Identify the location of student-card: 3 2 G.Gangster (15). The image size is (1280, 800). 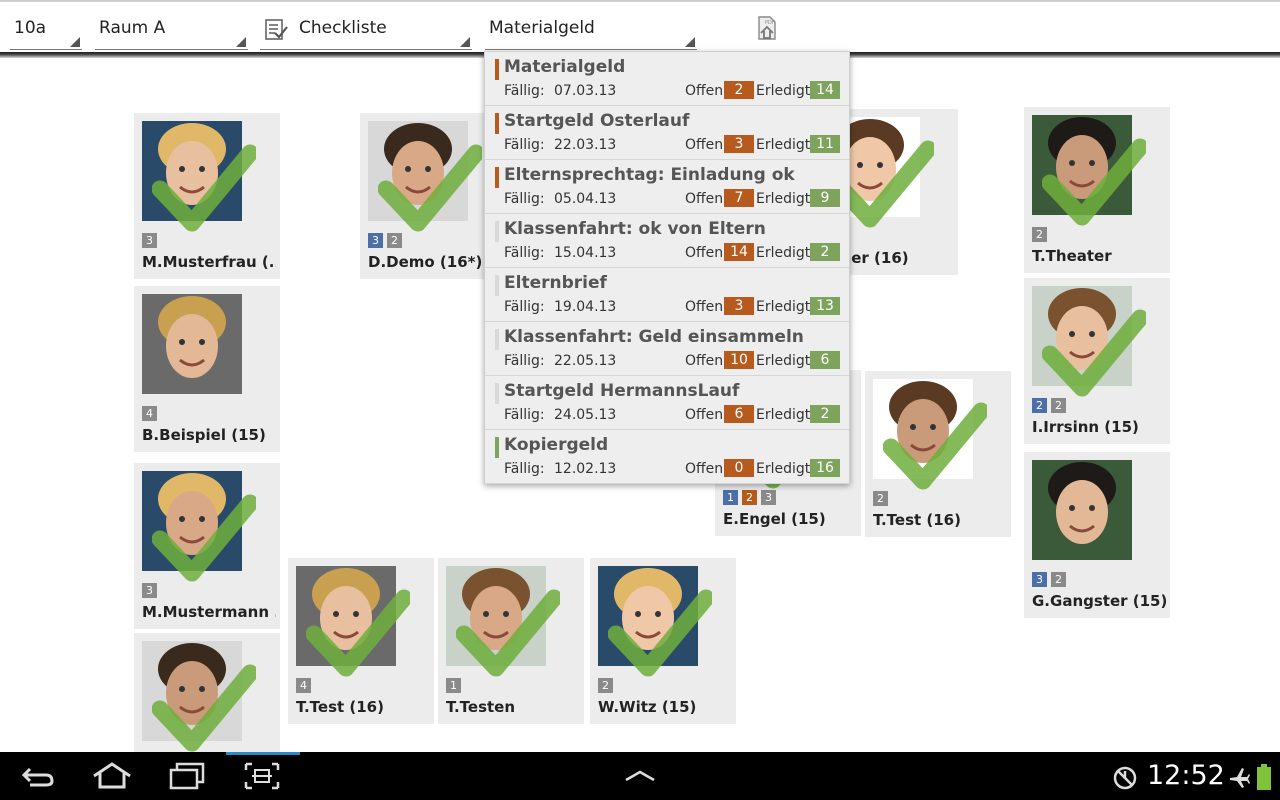
(1097, 535).